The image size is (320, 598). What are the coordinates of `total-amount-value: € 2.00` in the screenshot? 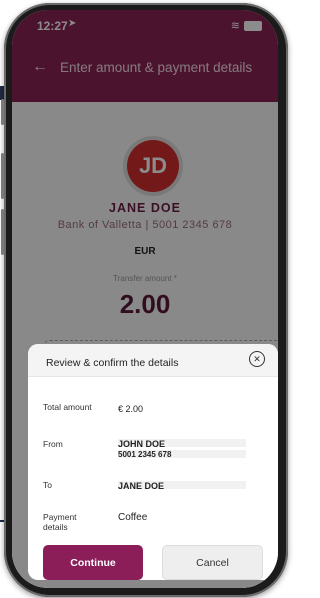 It's located at (131, 409).